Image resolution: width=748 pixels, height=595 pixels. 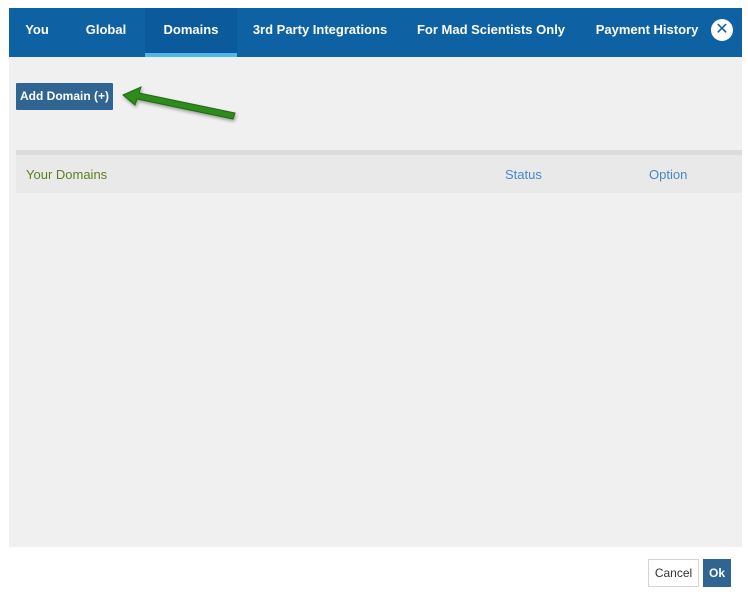 I want to click on cancel-button: Cancel, so click(x=673, y=573).